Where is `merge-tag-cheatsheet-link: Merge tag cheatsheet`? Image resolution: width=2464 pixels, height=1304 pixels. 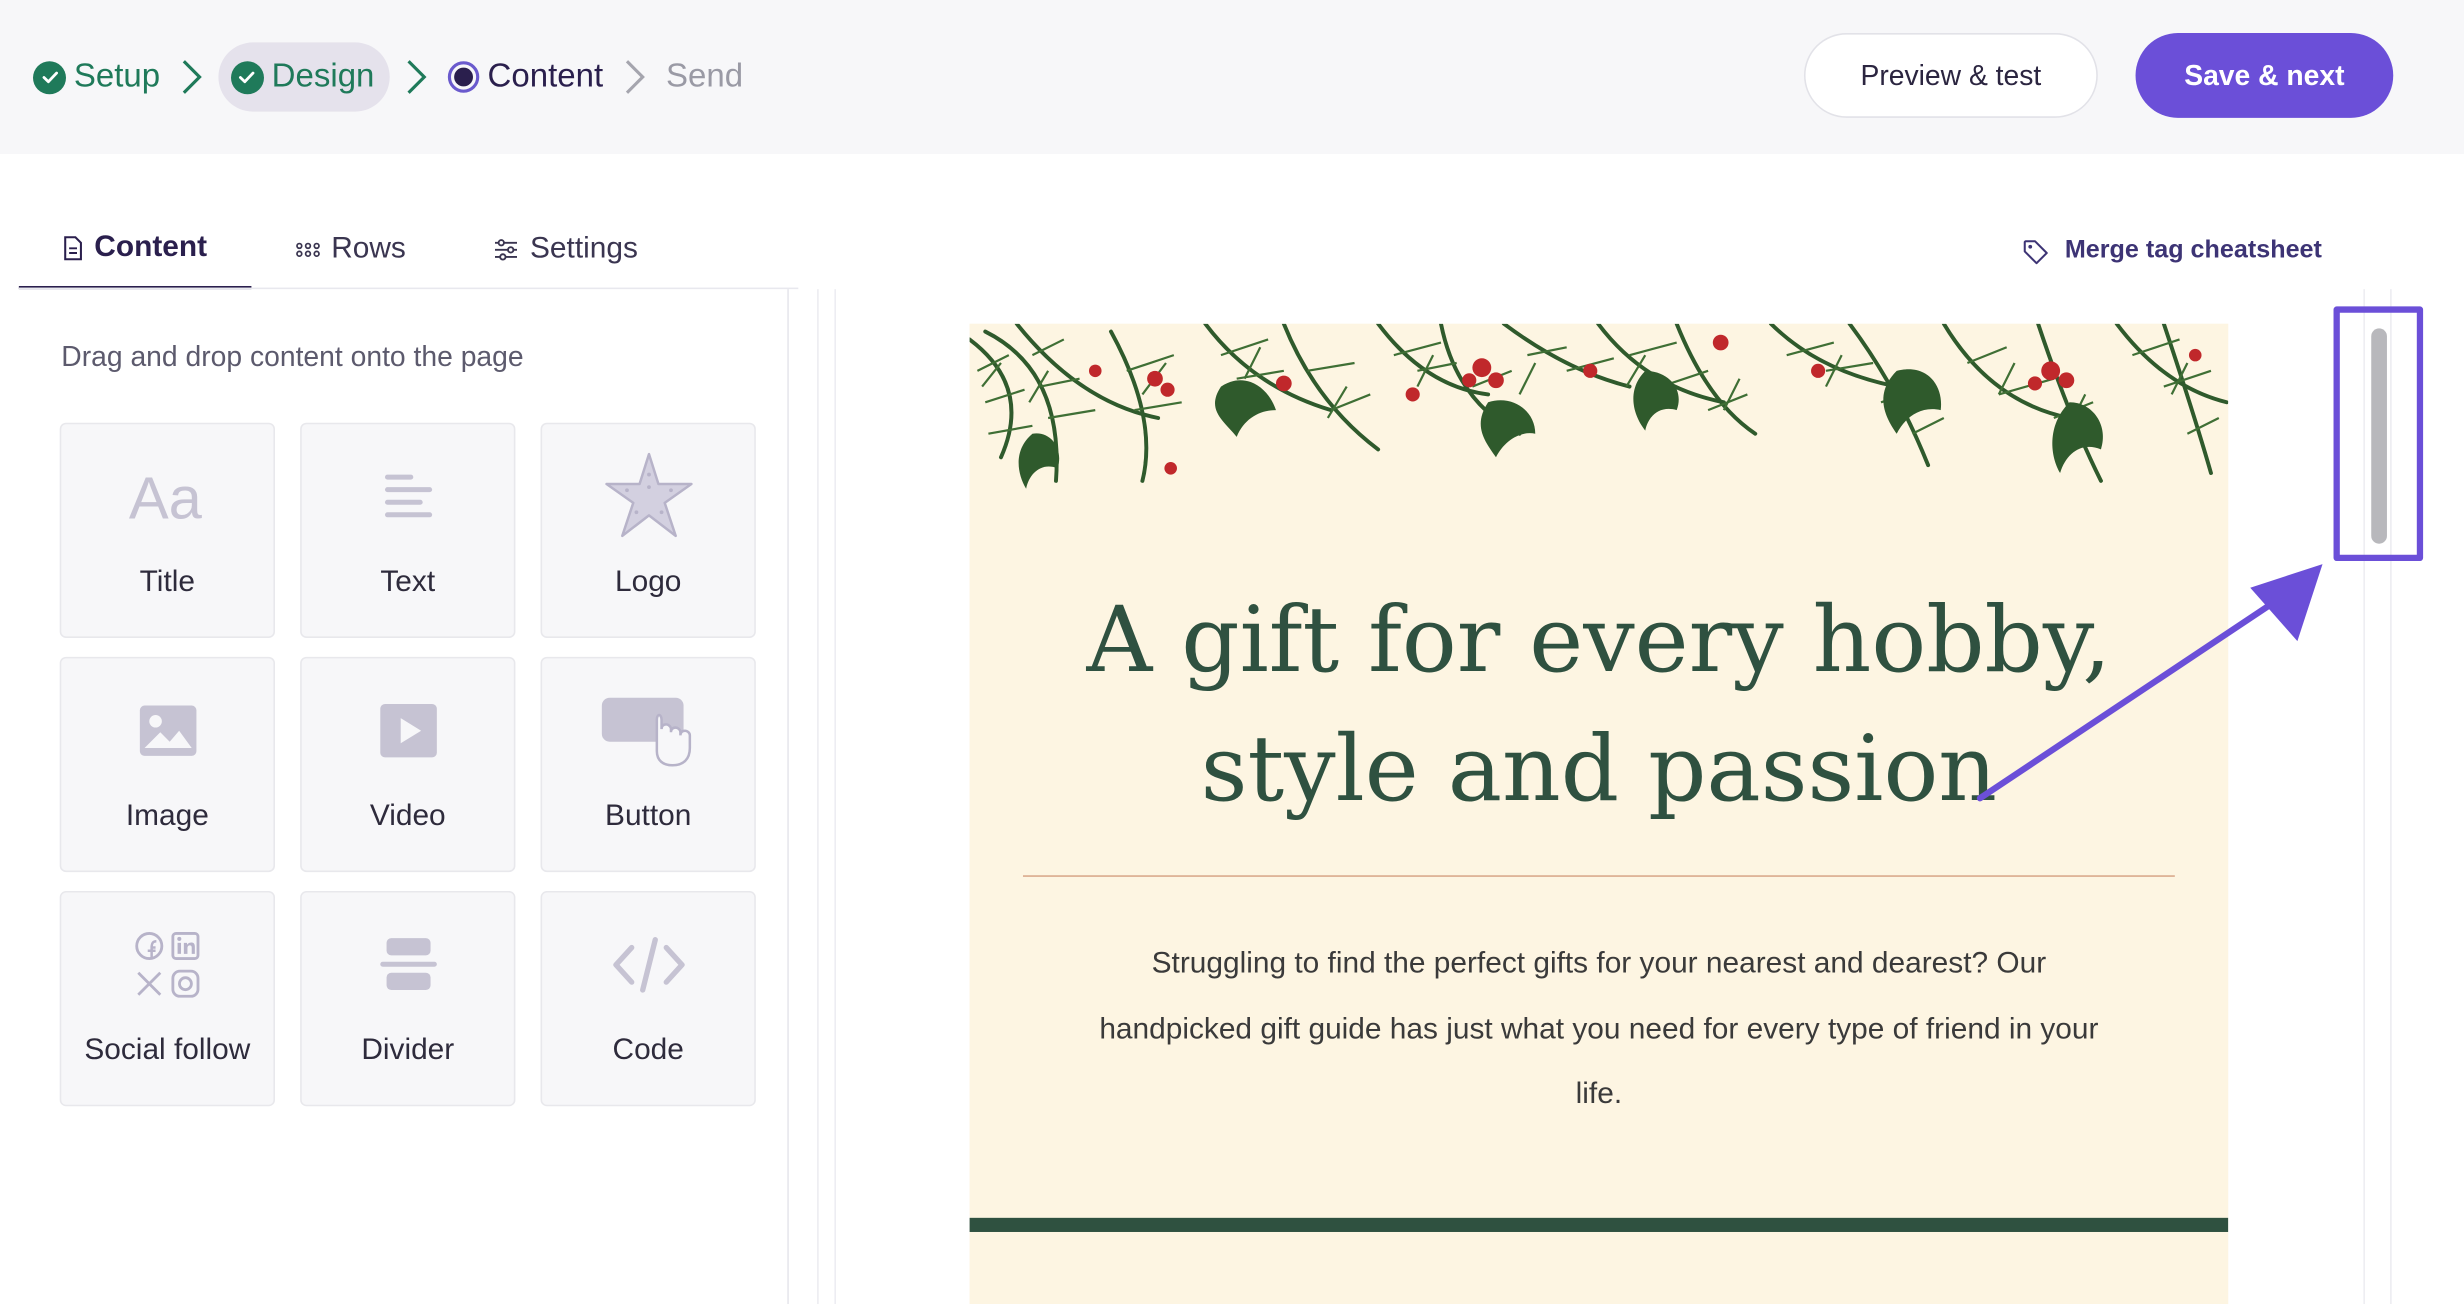
merge-tag-cheatsheet-link: Merge tag cheatsheet is located at coordinates (2172, 251).